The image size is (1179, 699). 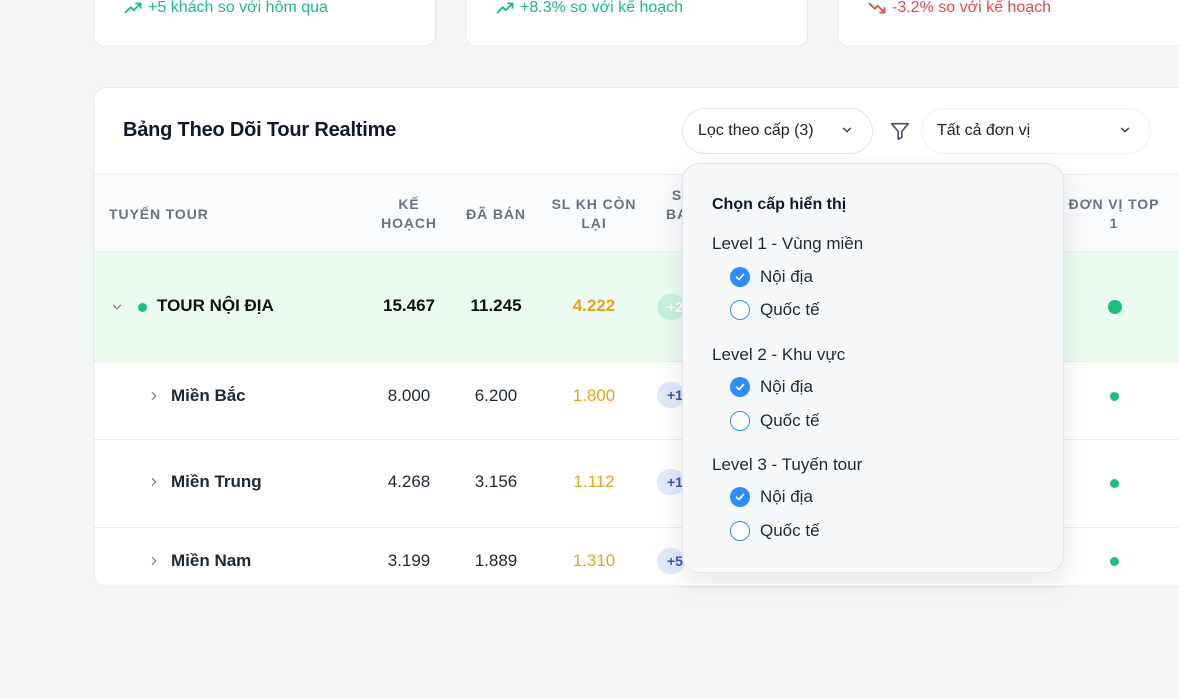 What do you see at coordinates (594, 481) in the screenshot?
I see `remaining-value: 1.112` at bounding box center [594, 481].